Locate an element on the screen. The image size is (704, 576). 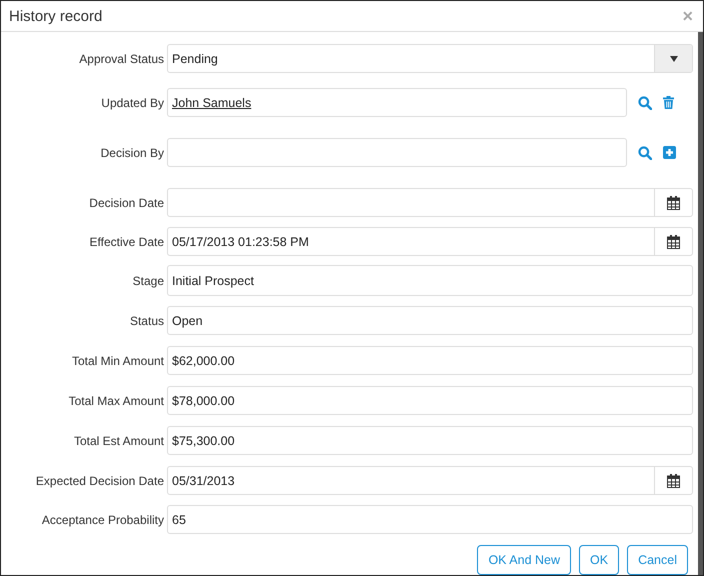
text-field: $78,000.00 is located at coordinates (430, 400).